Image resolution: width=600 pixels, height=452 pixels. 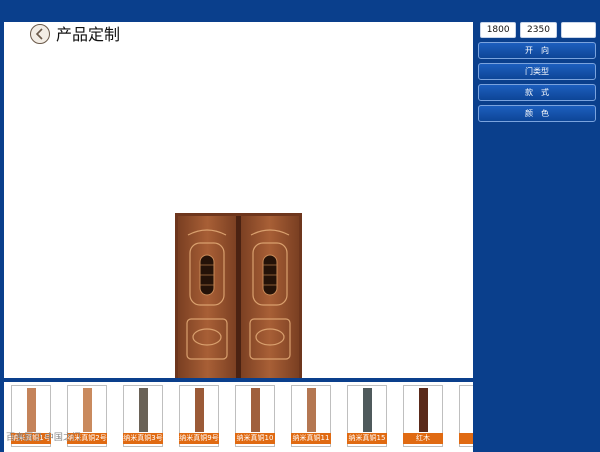 I want to click on chevron-left-icon, so click(x=40, y=34).